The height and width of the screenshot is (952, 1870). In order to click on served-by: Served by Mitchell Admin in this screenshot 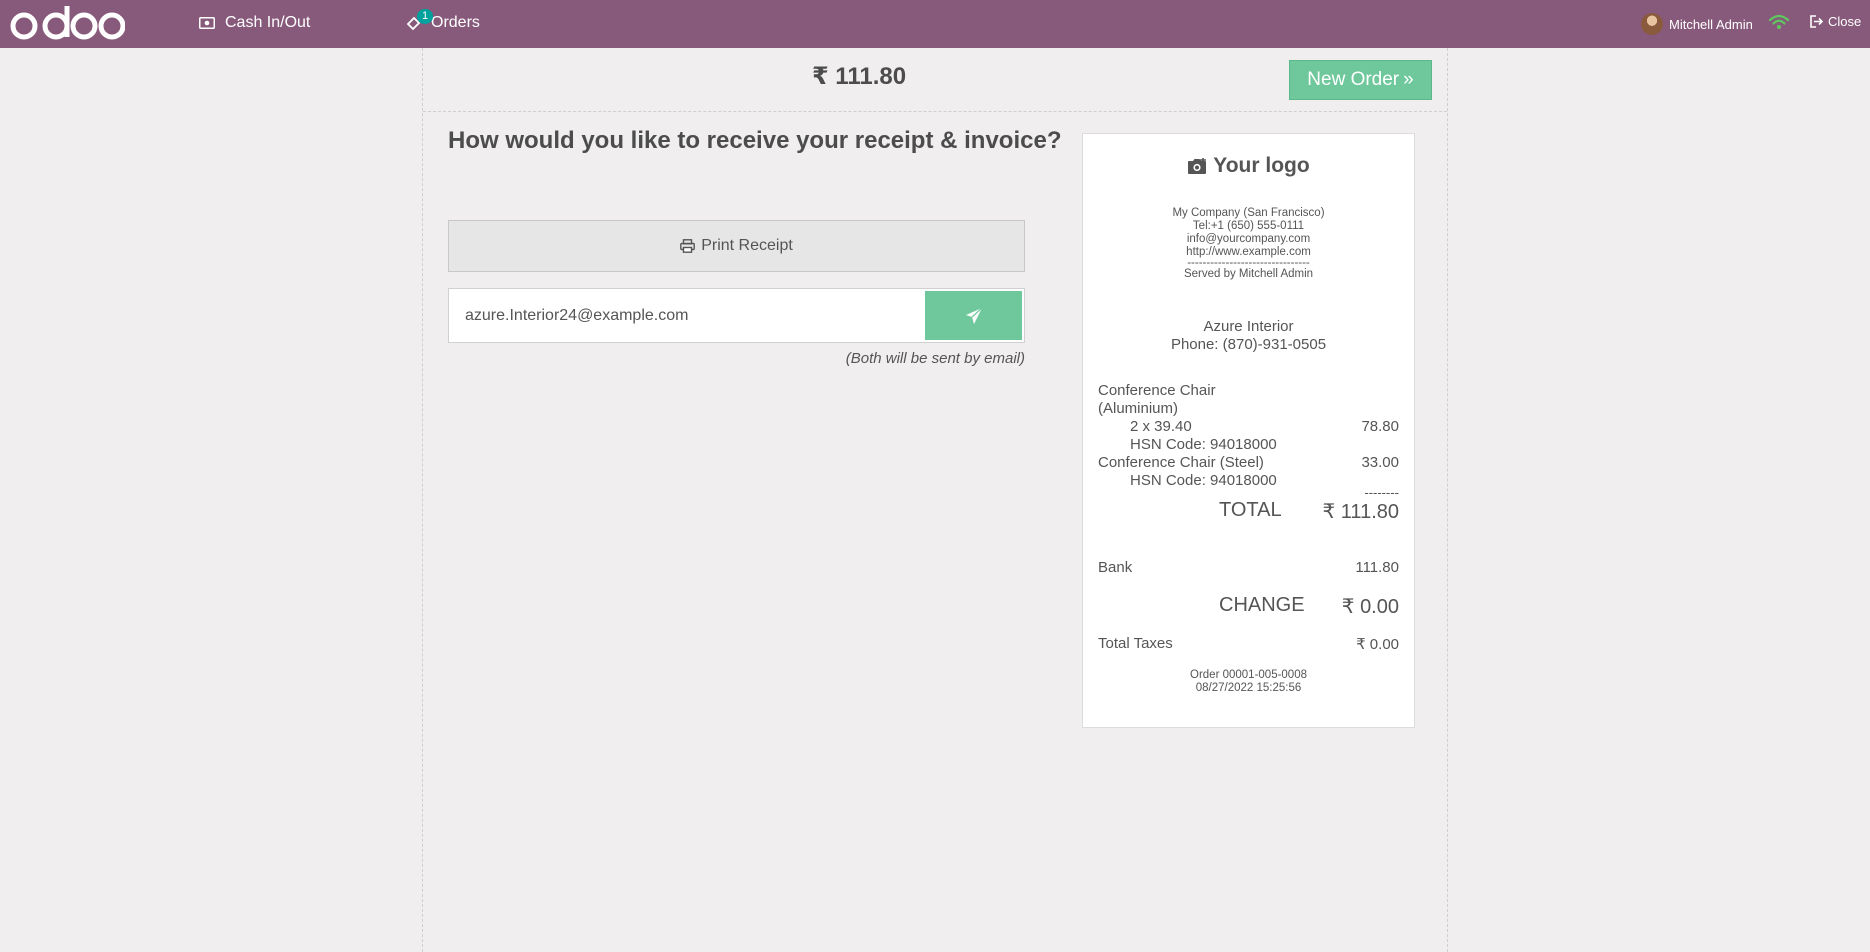, I will do `click(1248, 274)`.